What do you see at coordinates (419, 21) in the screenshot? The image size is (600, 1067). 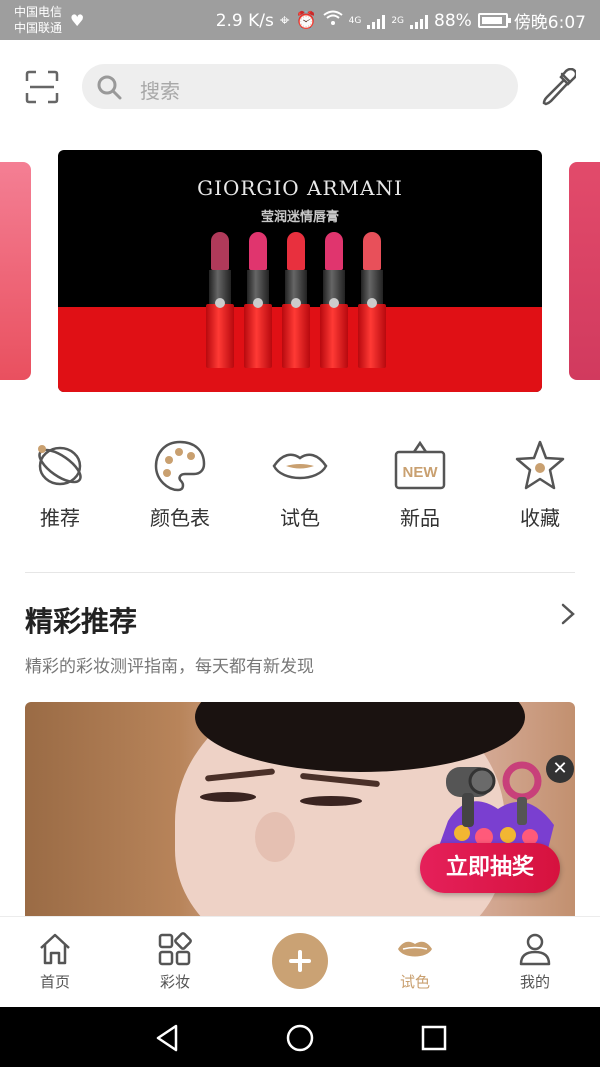 I see `signal-2g-icon` at bounding box center [419, 21].